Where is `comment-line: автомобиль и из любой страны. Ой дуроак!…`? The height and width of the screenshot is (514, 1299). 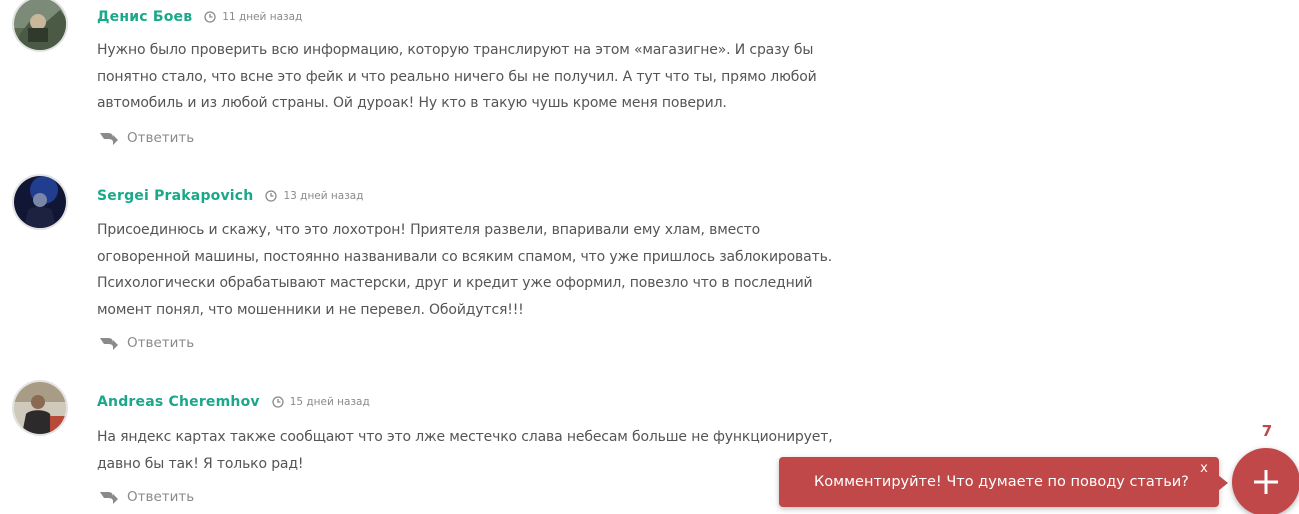
comment-line: автомобиль и из любой страны. Ой дуроак!… is located at coordinates (412, 103).